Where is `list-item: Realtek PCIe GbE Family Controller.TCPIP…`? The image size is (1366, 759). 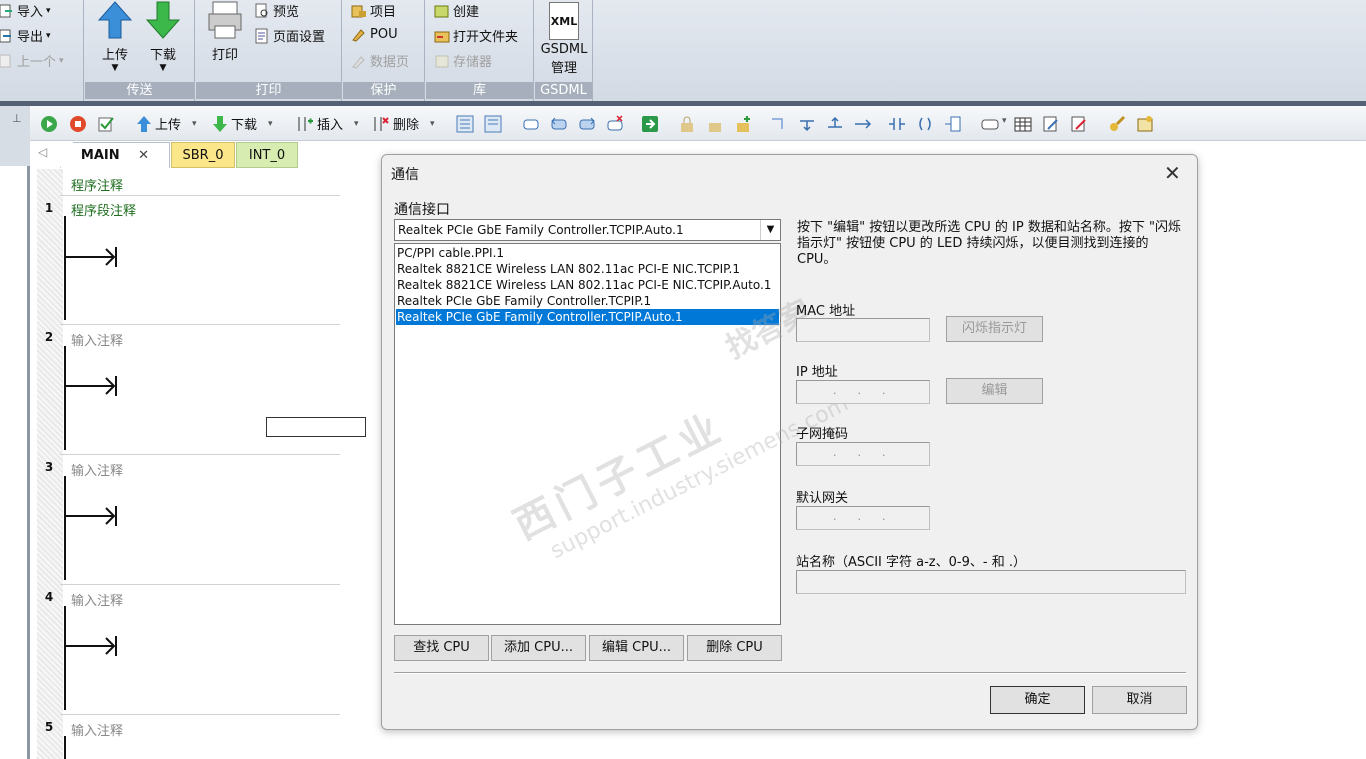
list-item: Realtek PCIe GbE Family Controller.TCPIP… is located at coordinates (587, 301).